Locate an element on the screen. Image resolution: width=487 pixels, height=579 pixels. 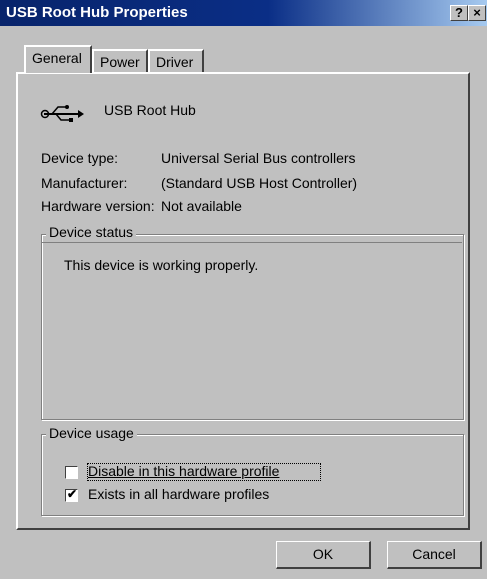
help-button: ? is located at coordinates (459, 13).